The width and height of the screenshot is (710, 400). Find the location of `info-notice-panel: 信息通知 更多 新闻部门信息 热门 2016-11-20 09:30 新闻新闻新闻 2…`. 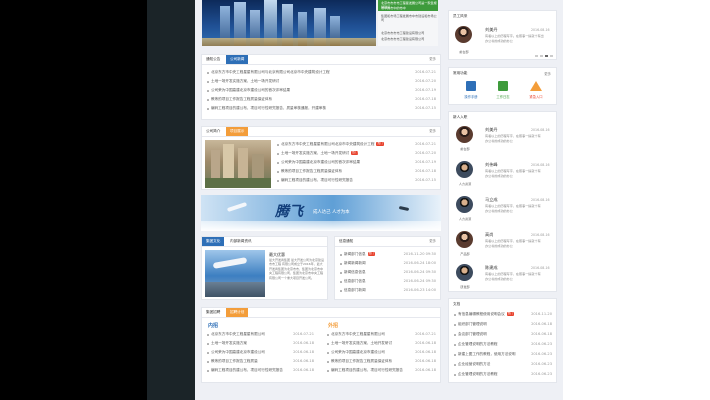

info-notice-panel: 信息通知 更多 新闻部门信息 热门 2016-11-20 09:30 新闻新闻新闻 2… is located at coordinates (387, 268).